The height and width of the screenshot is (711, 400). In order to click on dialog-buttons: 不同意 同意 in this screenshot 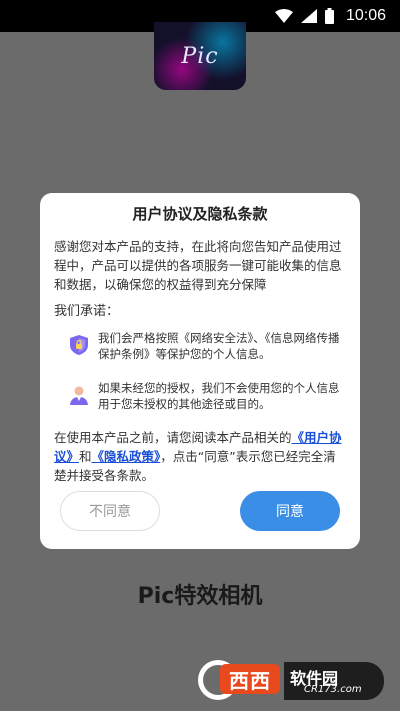, I will do `click(200, 511)`.